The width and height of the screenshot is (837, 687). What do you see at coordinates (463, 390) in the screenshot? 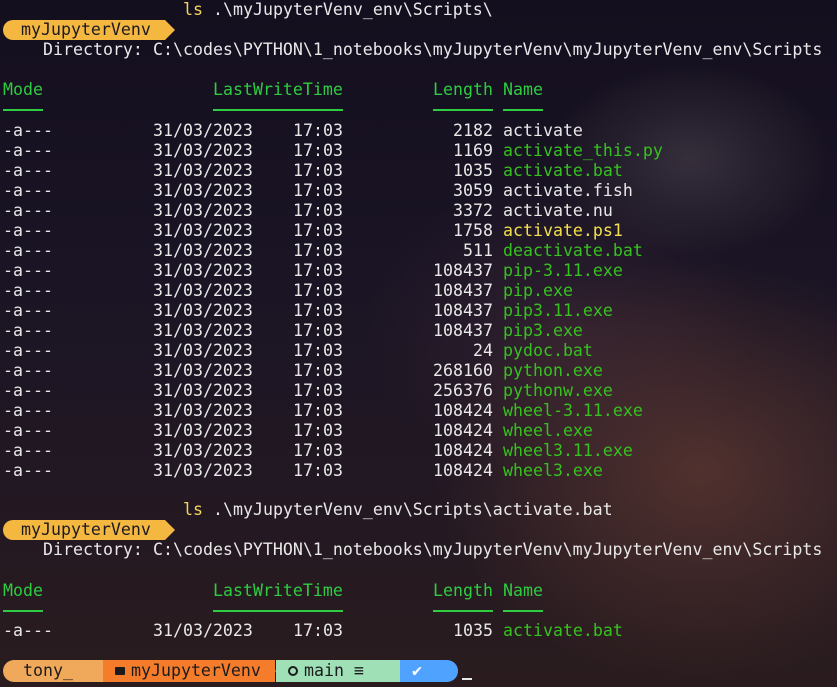
I see `file-length: 256376` at bounding box center [463, 390].